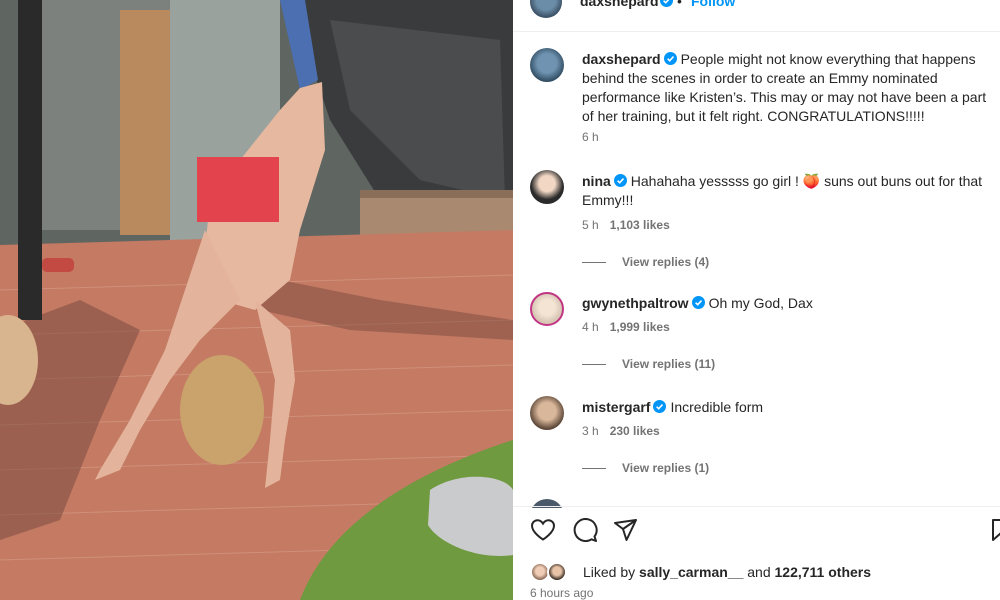 This screenshot has height=600, width=1000. What do you see at coordinates (619, 4) in the screenshot?
I see `author-username: daxshepard` at bounding box center [619, 4].